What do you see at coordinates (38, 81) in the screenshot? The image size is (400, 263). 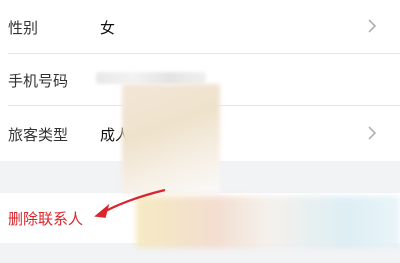 I see `phone-label: 手机号码` at bounding box center [38, 81].